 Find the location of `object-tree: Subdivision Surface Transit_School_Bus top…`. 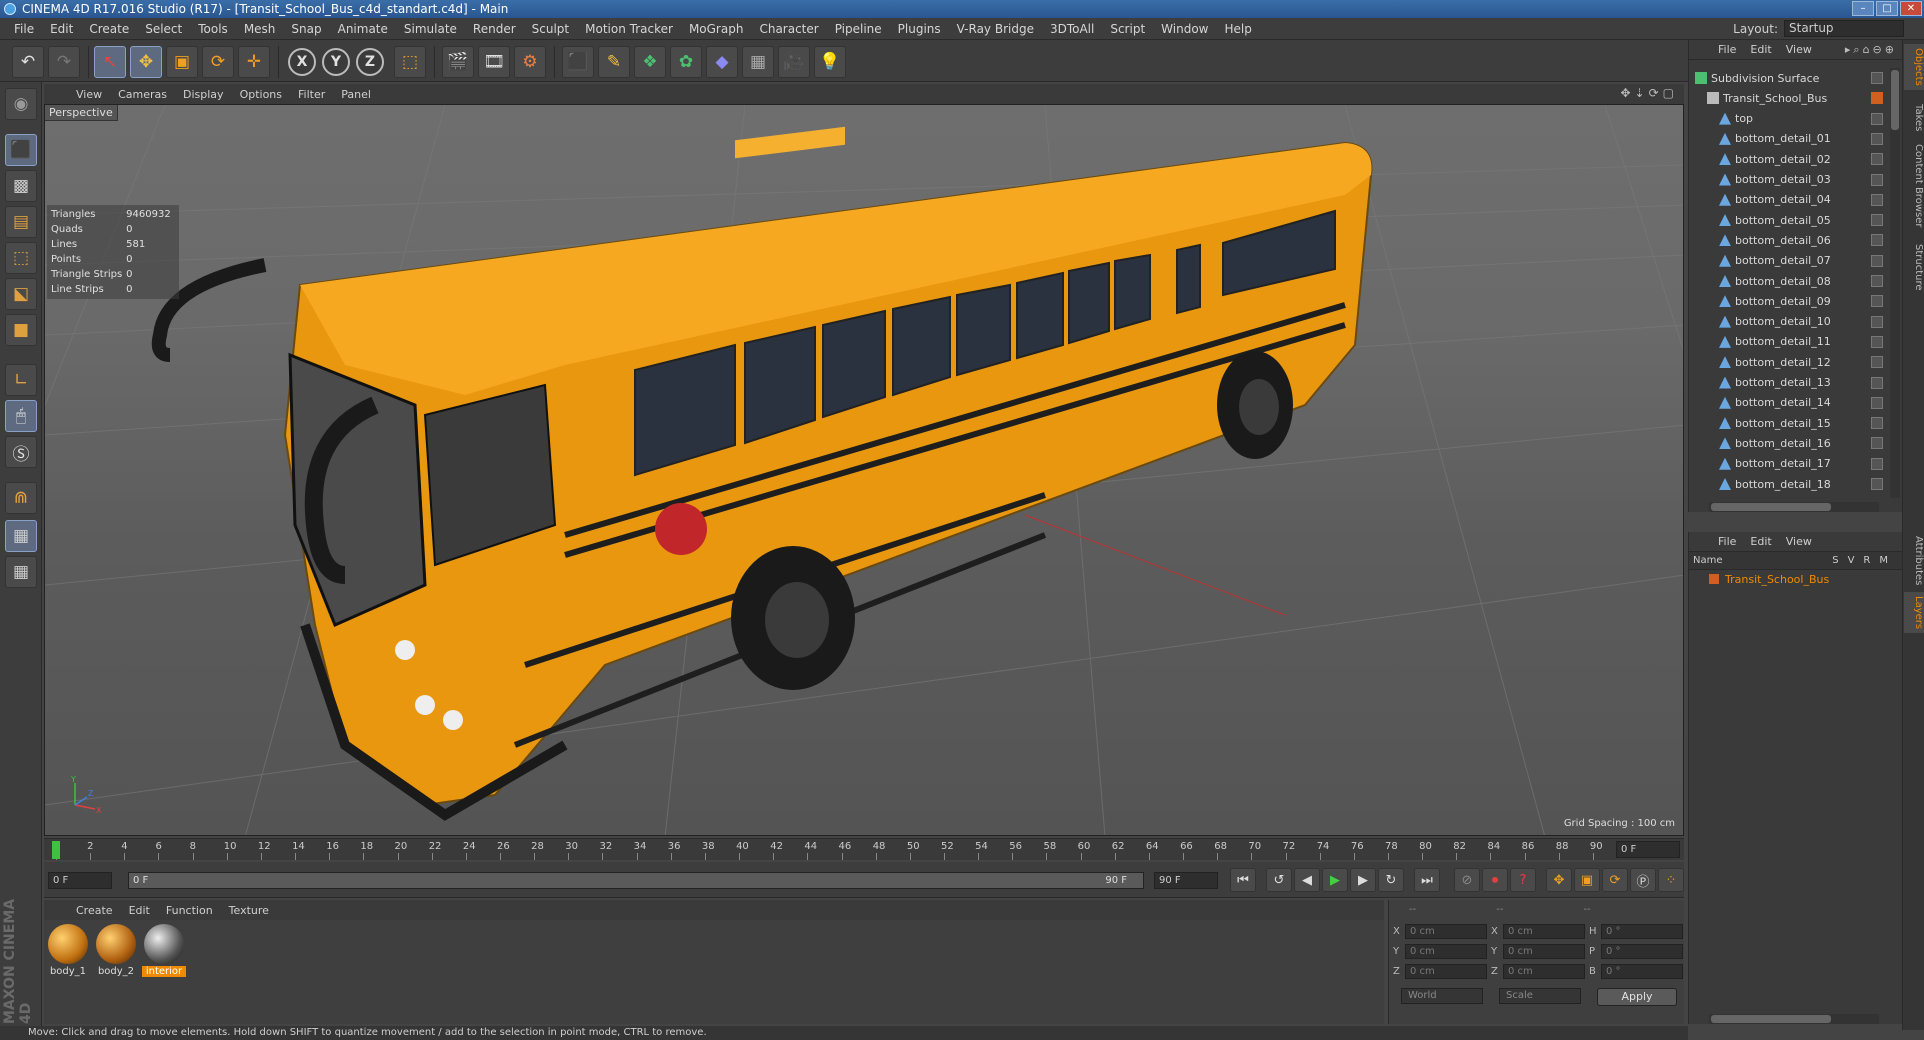

object-tree: Subdivision Surface Transit_School_Bus top… is located at coordinates (1789, 283).